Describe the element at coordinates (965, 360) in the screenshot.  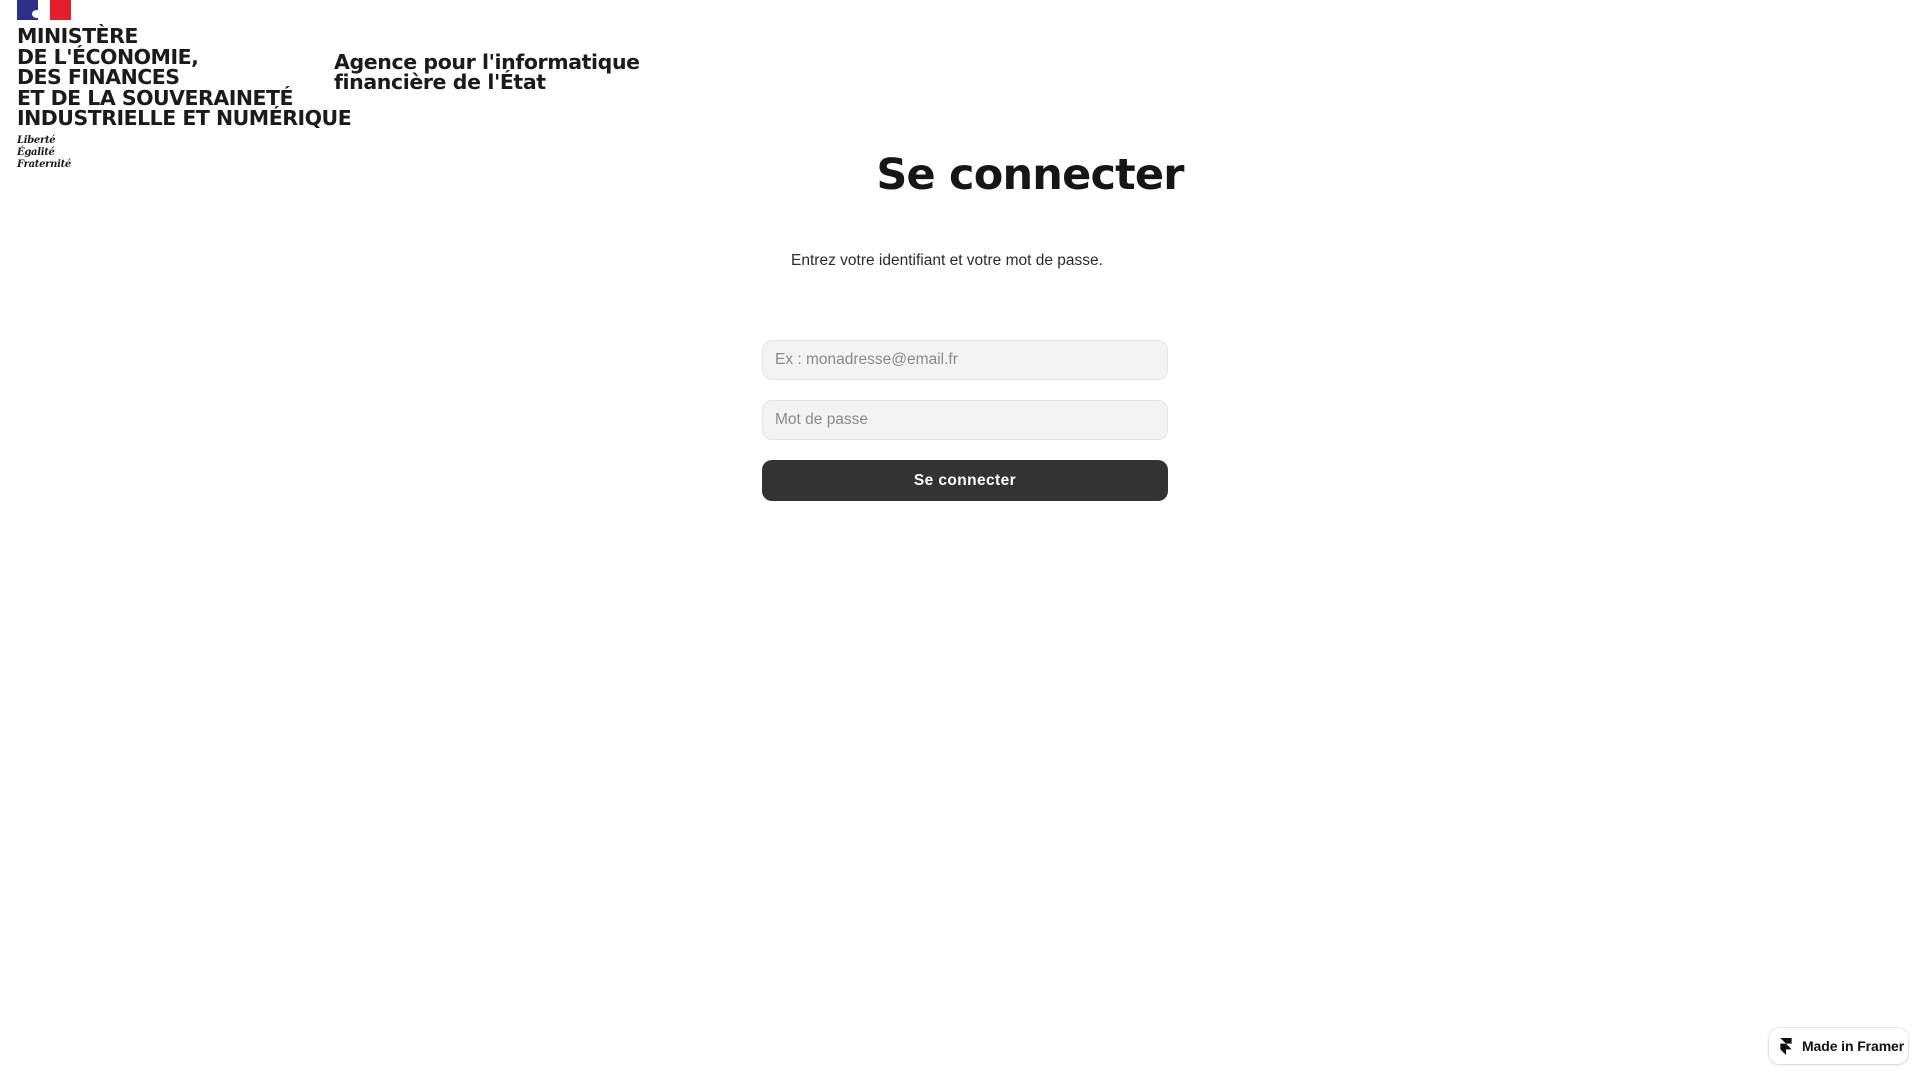
I see `email-field` at that location.